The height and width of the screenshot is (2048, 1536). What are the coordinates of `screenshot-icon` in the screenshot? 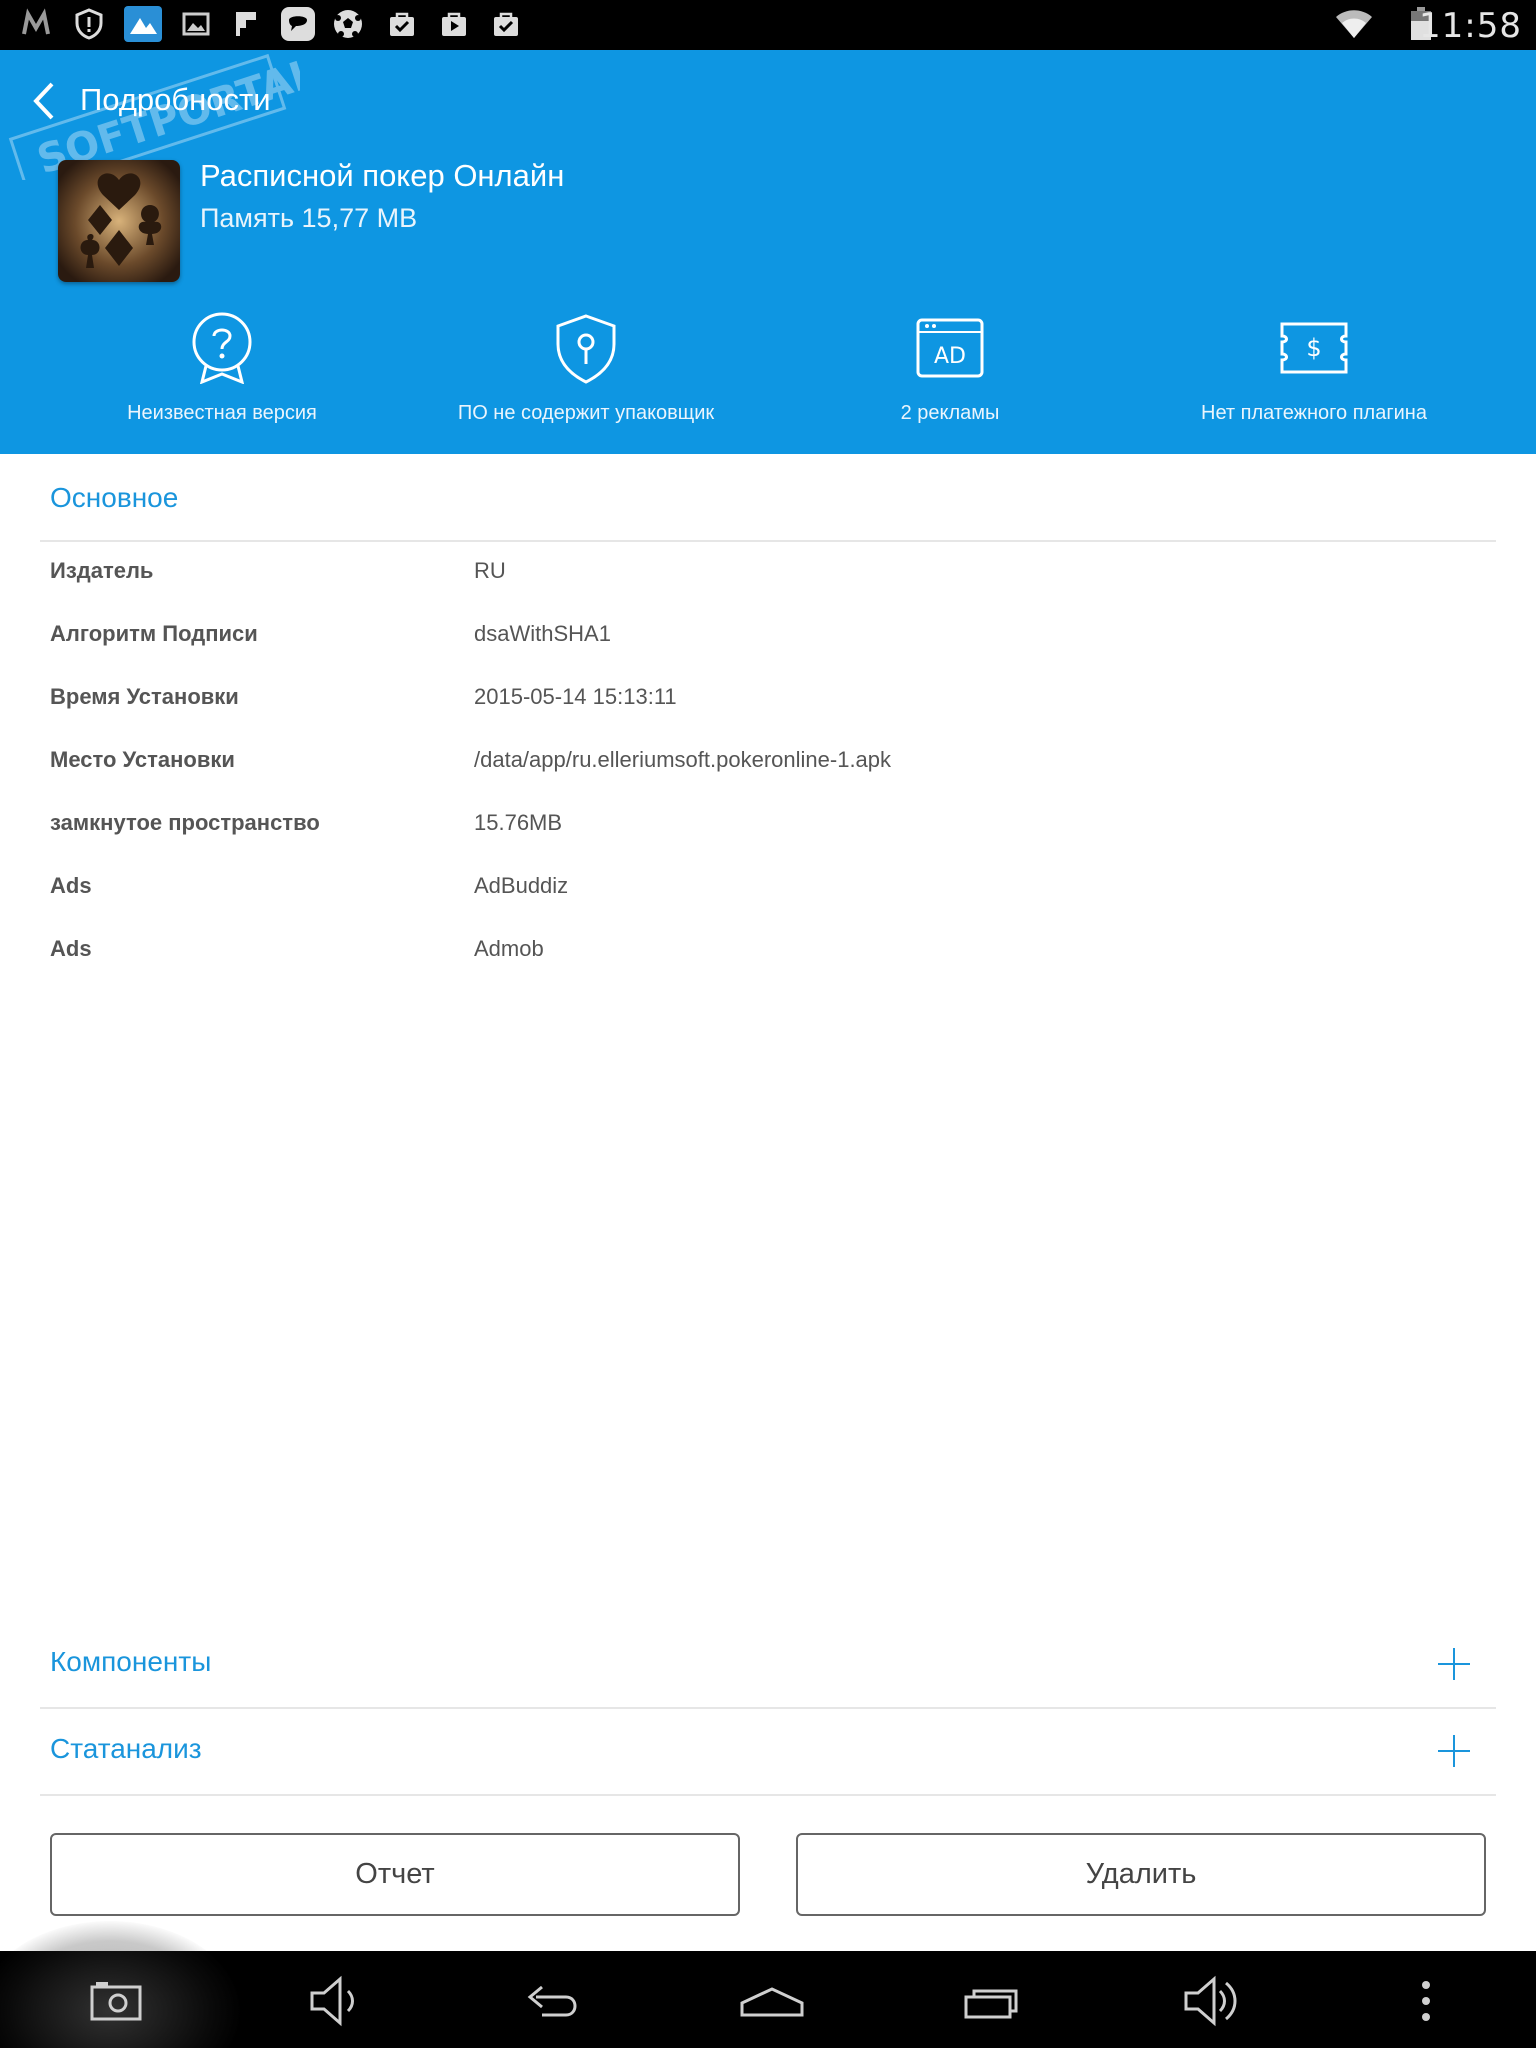 It's located at (116, 2001).